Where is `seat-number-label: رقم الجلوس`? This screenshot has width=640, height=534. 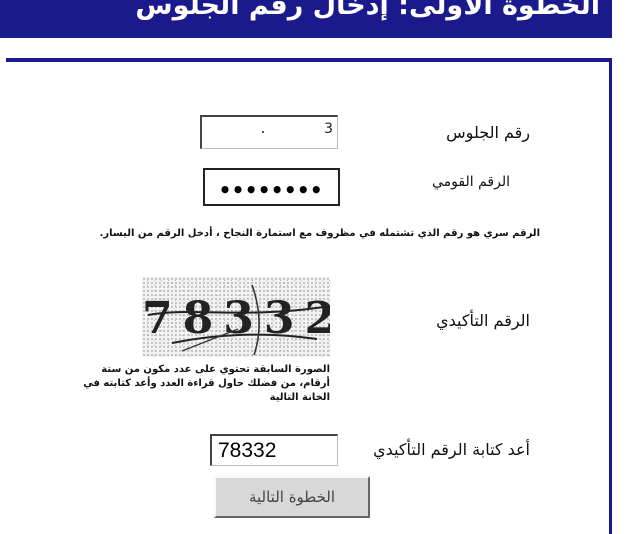
seat-number-label: رقم الجلوس is located at coordinates (488, 132).